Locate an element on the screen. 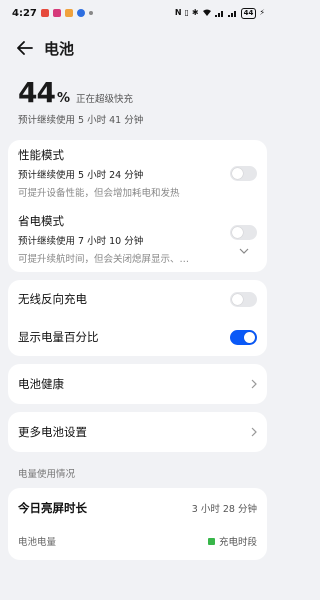 Image resolution: width=320 pixels, height=600 pixels. notification-dot-icon is located at coordinates (90, 13).